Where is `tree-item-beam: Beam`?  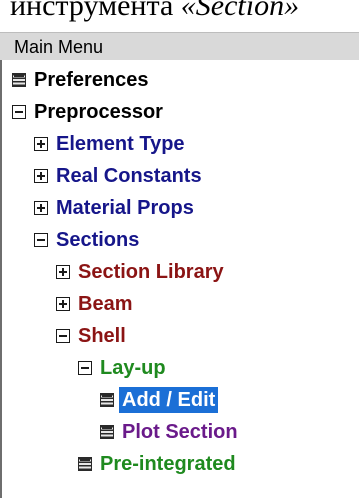
tree-item-beam: Beam is located at coordinates (95, 304).